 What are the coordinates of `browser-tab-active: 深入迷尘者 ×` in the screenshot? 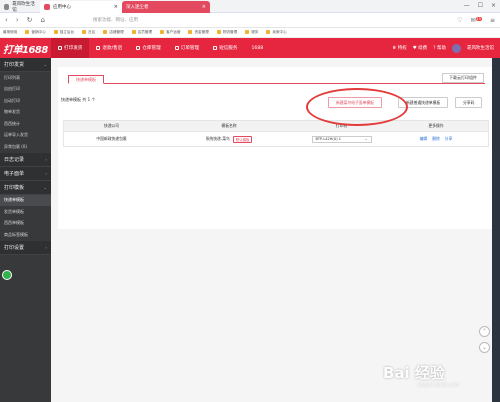 It's located at (166, 7).